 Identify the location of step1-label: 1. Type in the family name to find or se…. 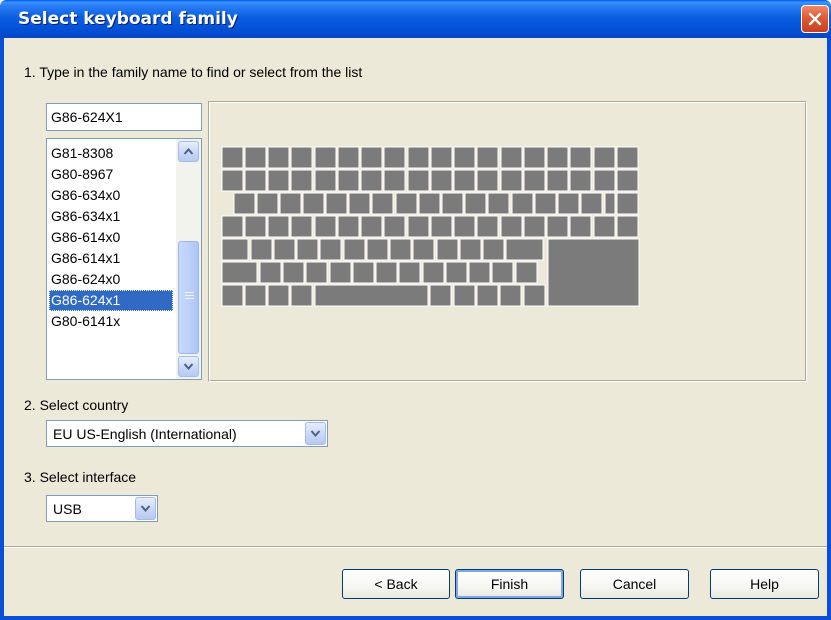
(193, 72).